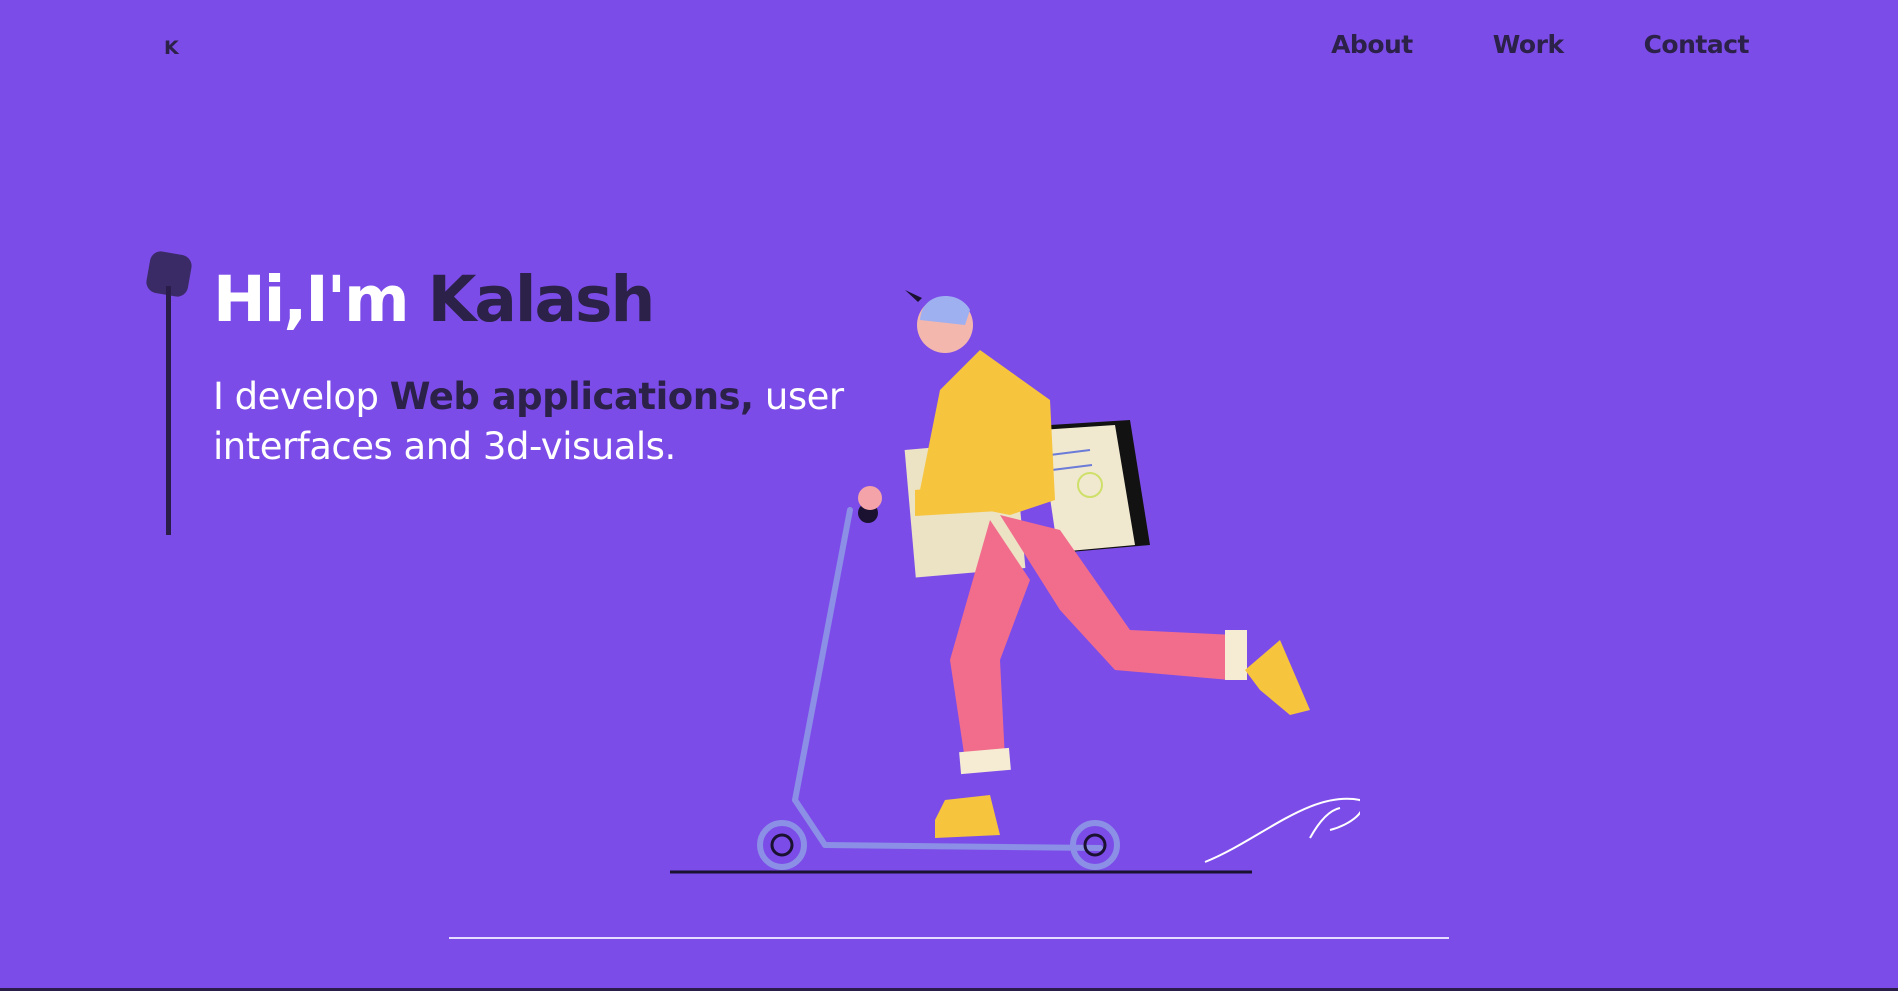 The height and width of the screenshot is (991, 1898). I want to click on nav-work: Work, so click(1528, 44).